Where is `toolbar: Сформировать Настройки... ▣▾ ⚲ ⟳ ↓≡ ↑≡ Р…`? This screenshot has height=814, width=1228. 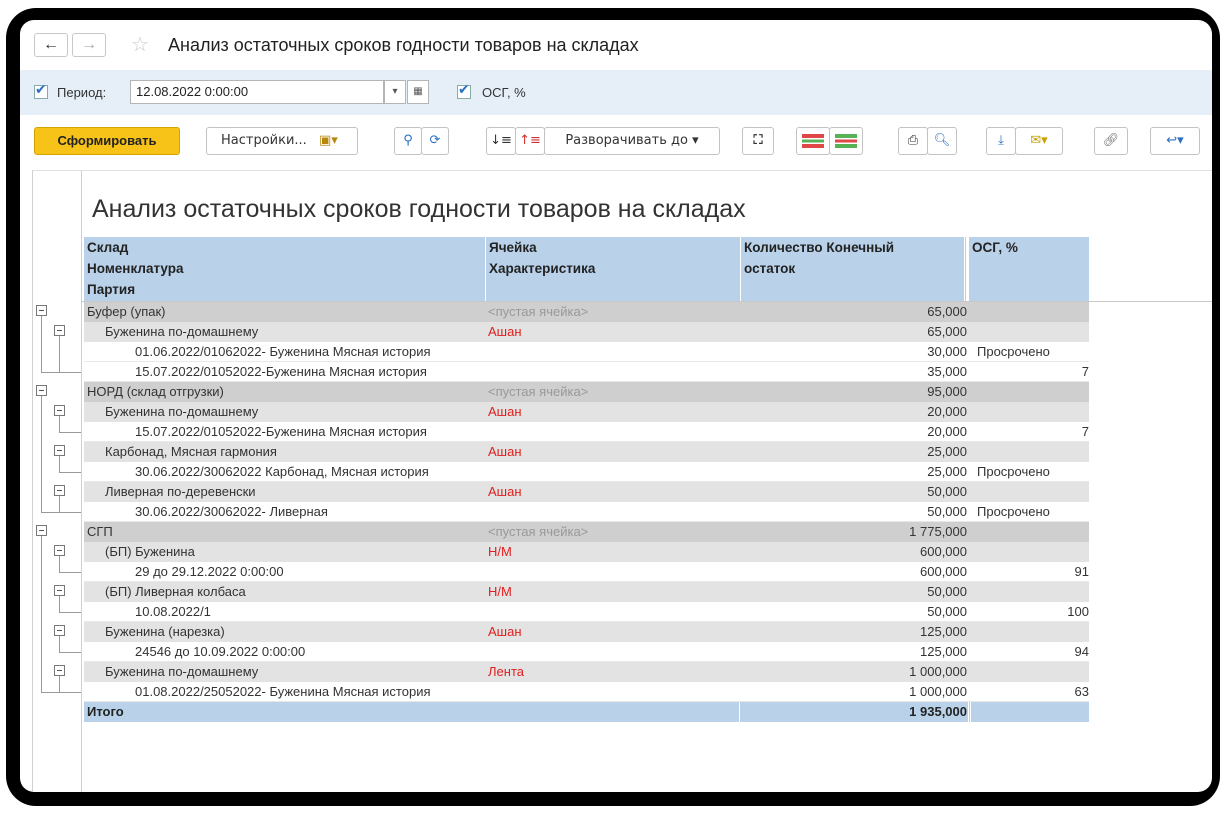 toolbar: Сформировать Настройки... ▣▾ ⚲ ⟳ ↓≡ ↑≡ Р… is located at coordinates (616, 141).